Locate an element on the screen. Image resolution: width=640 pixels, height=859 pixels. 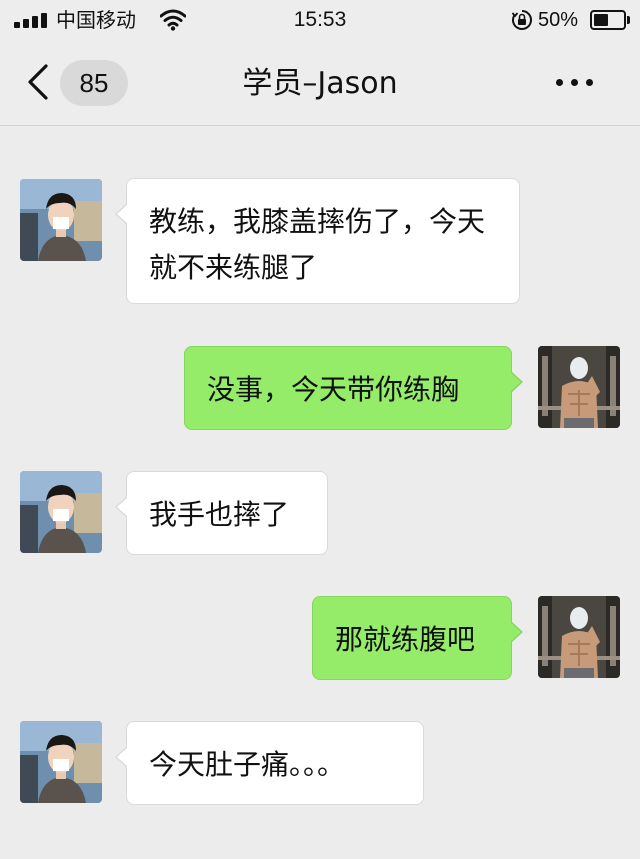
chat-title: 学员–Jason is located at coordinates (320, 83).